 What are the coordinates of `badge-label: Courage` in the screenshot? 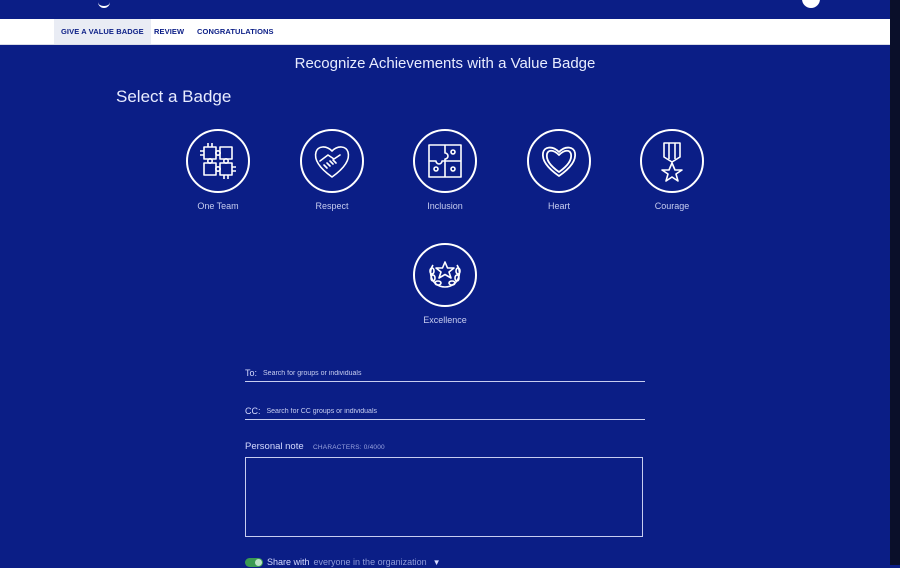 It's located at (672, 206).